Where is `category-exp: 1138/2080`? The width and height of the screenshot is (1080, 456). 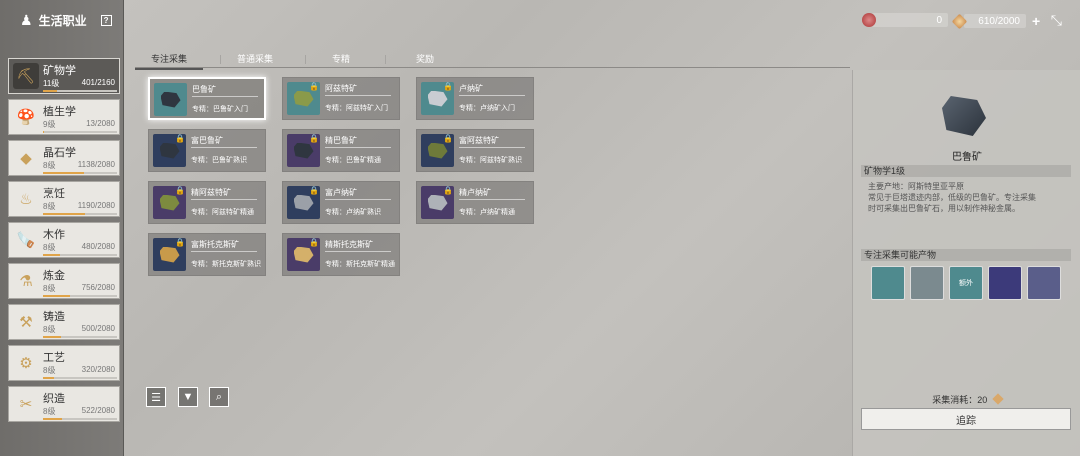
category-exp: 1138/2080 is located at coordinates (96, 164).